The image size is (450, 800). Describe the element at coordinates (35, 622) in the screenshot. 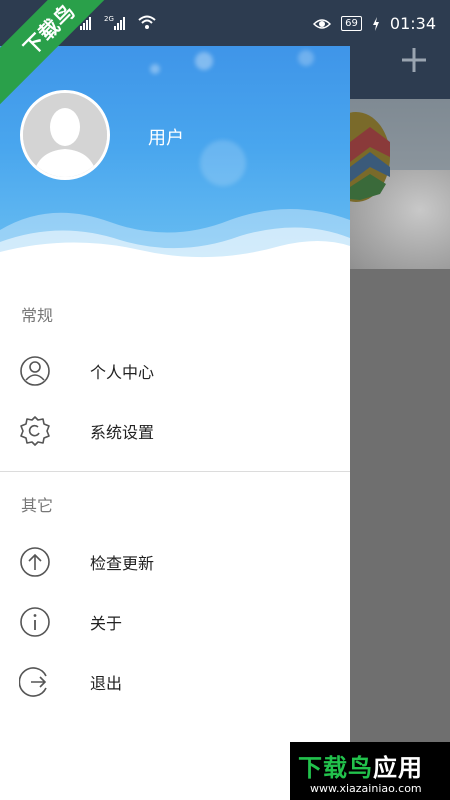

I see `info-icon` at that location.